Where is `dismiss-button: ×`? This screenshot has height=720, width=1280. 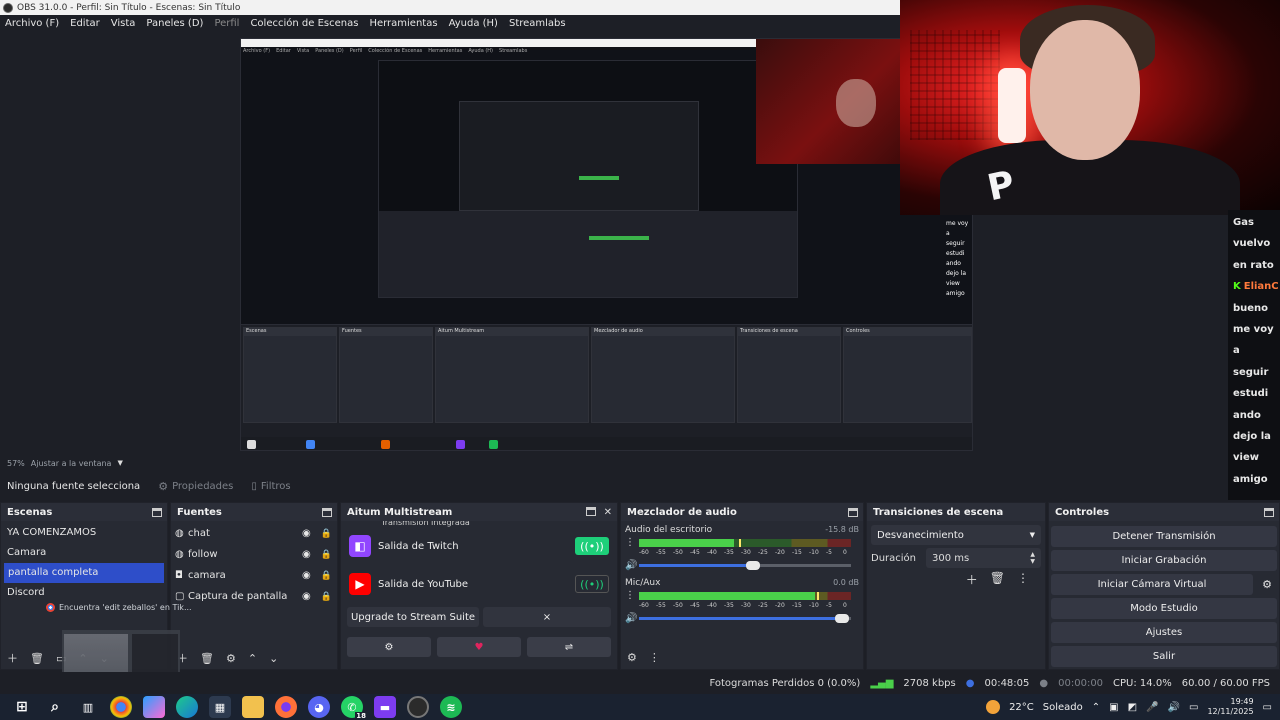 dismiss-button: × is located at coordinates (547, 617).